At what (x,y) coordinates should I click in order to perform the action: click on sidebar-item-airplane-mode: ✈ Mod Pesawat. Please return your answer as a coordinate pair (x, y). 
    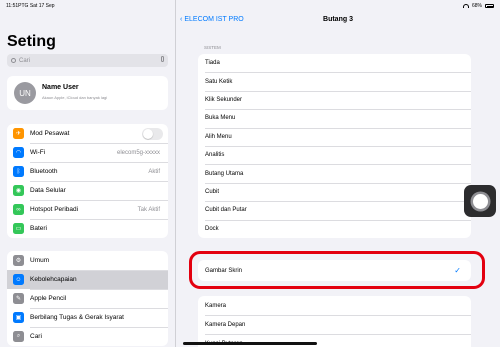
    Looking at the image, I should click on (87, 133).